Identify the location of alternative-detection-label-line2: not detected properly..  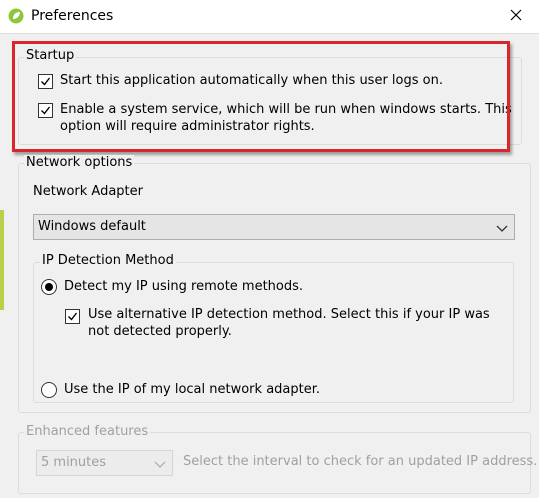
(160, 331).